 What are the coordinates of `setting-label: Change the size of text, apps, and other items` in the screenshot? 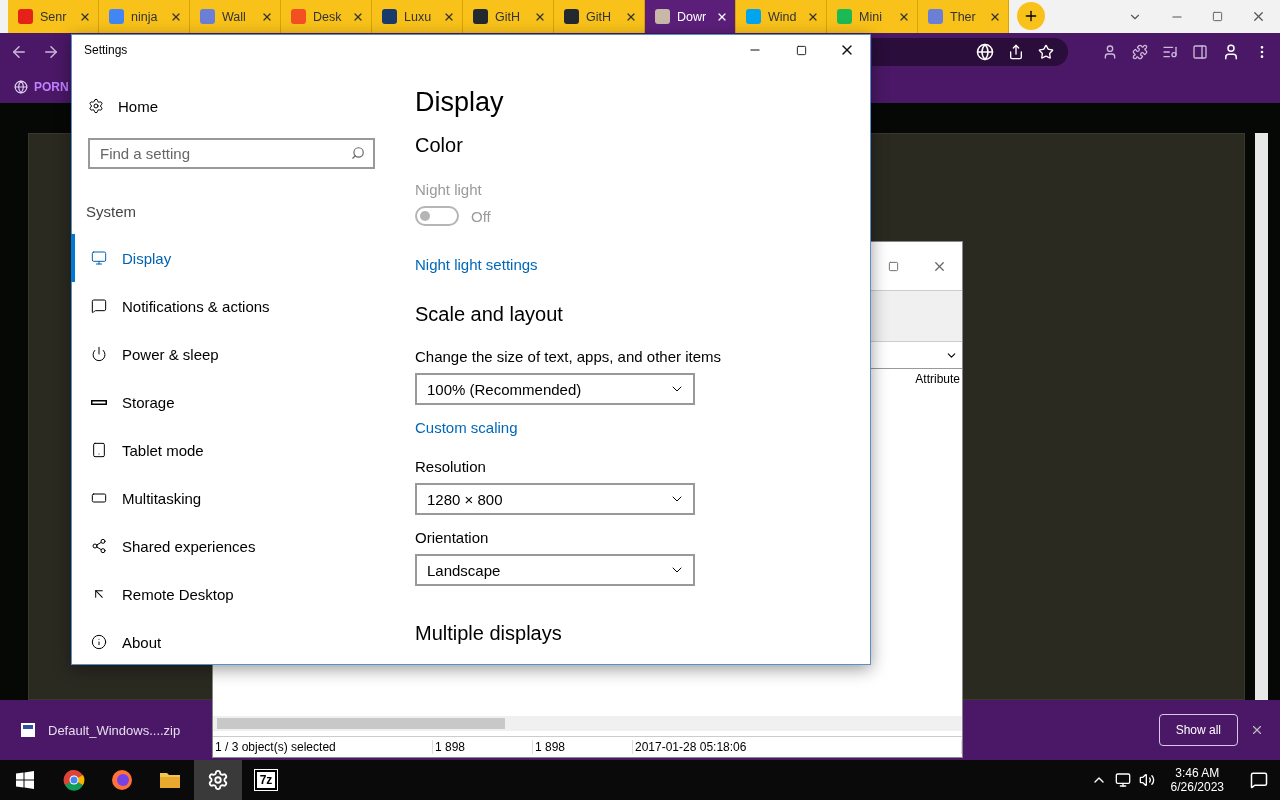 It's located at (568, 356).